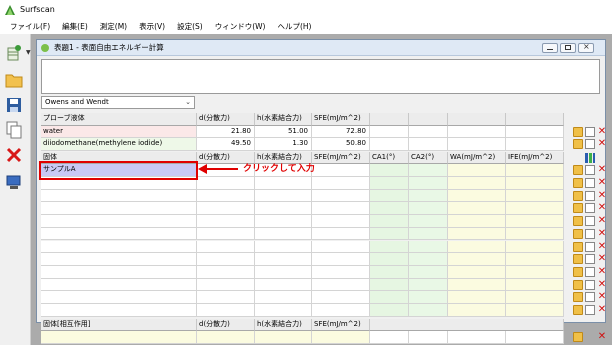  Describe the element at coordinates (75, 26) in the screenshot. I see `menu-edit: 編集(E)` at that location.